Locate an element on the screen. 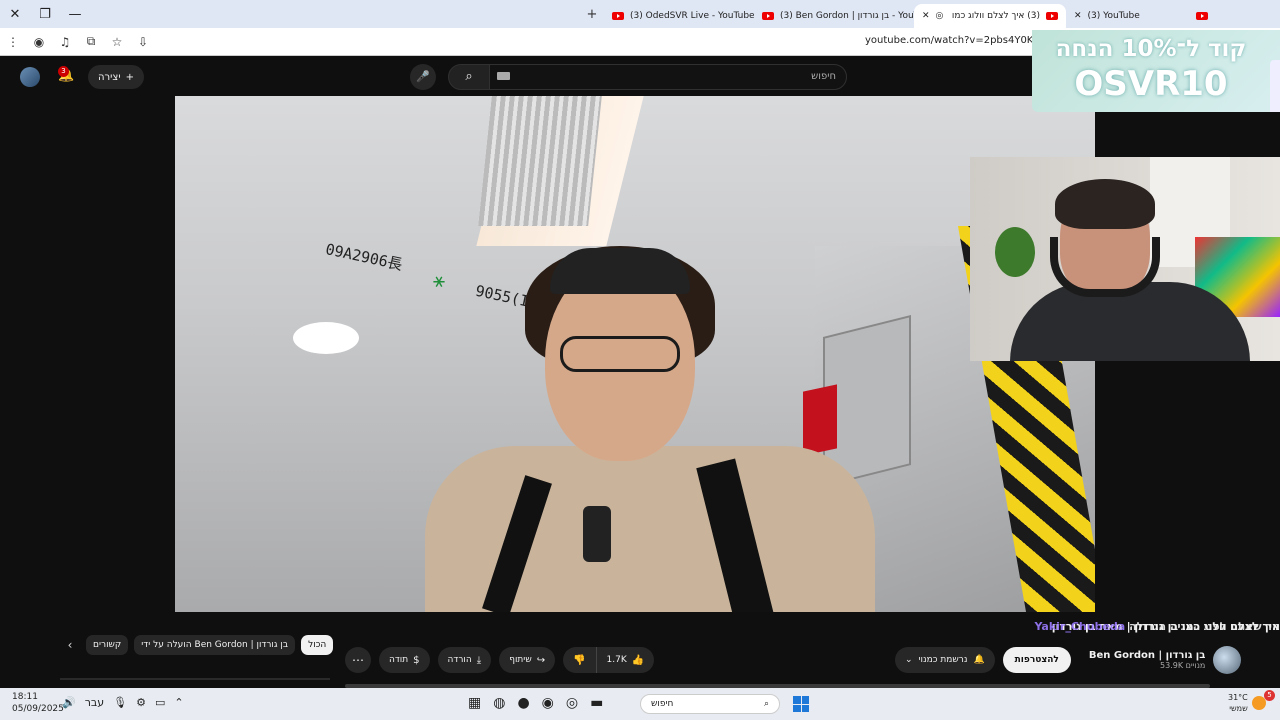 The height and width of the screenshot is (720, 1280). install-app-icon: ⇩ is located at coordinates (143, 42).